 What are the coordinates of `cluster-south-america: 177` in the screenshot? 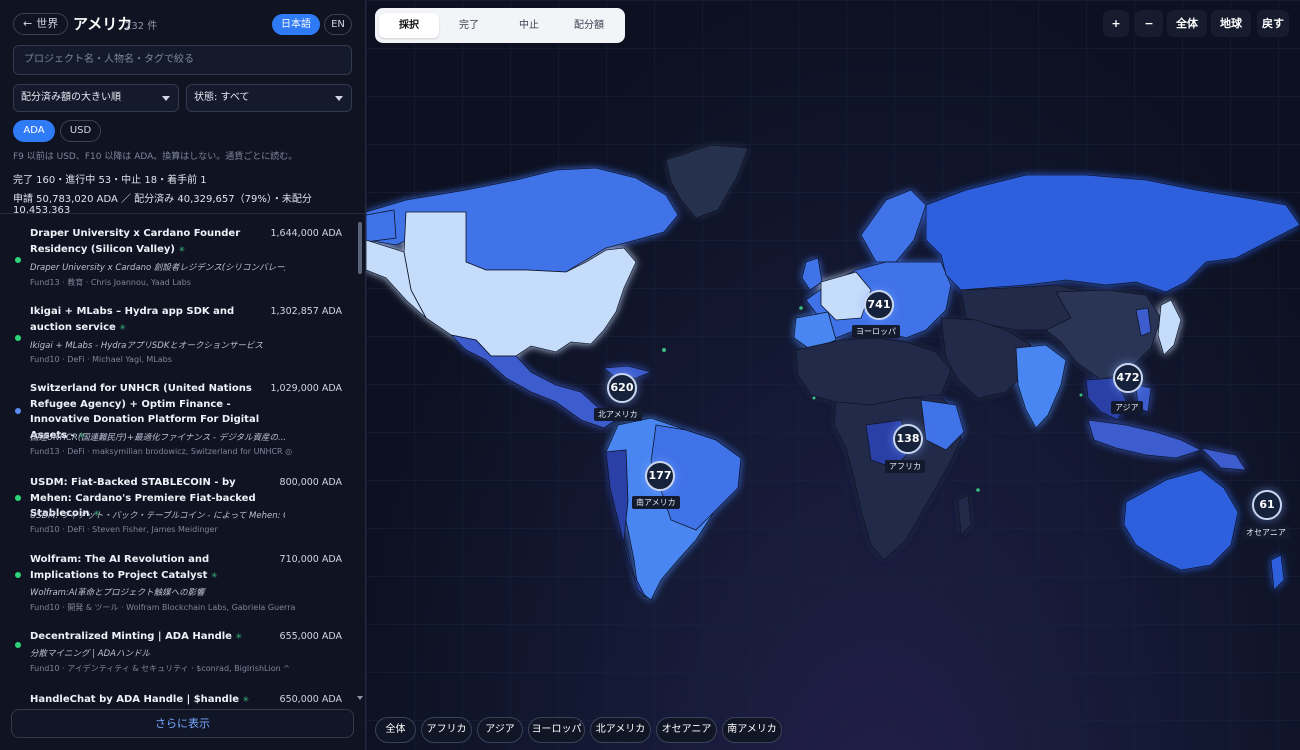 It's located at (660, 476).